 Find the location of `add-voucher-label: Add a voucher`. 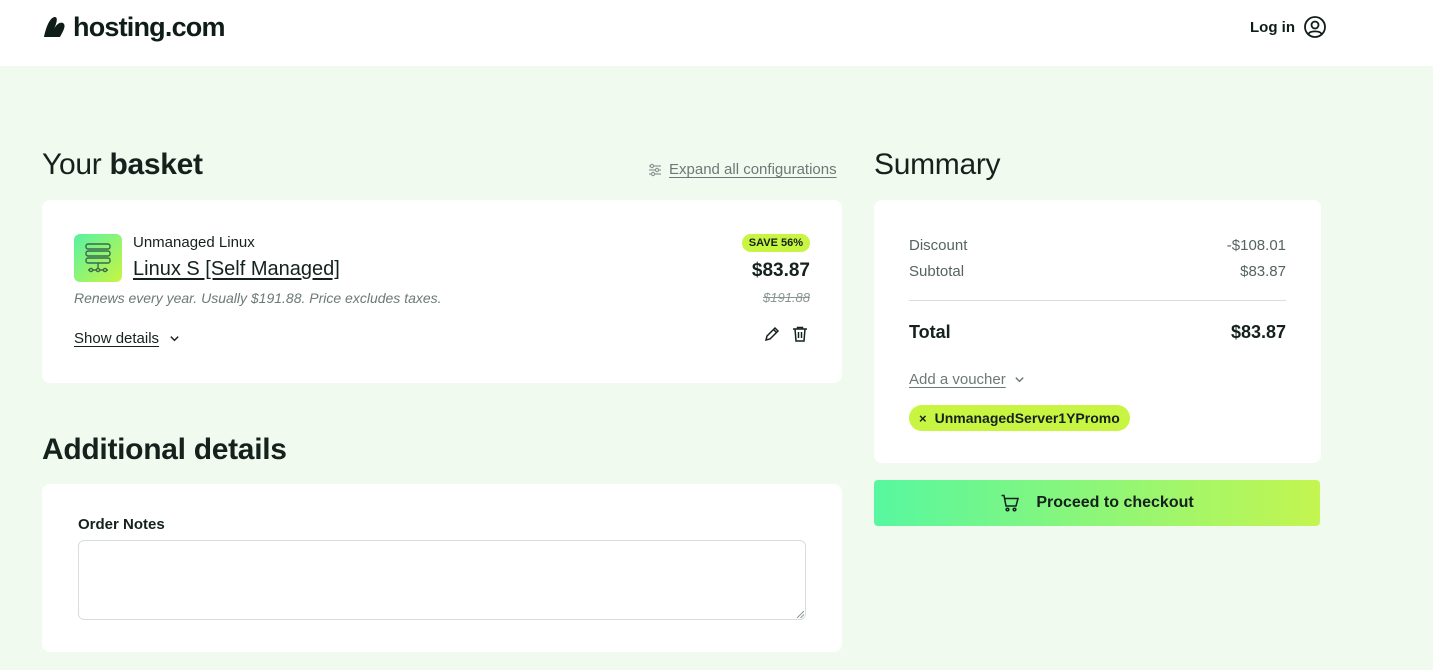

add-voucher-label: Add a voucher is located at coordinates (957, 379).